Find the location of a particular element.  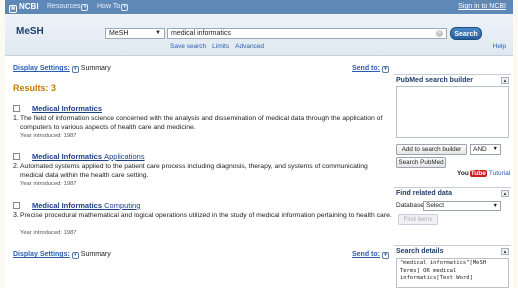

result-number: 1. is located at coordinates (16, 118).